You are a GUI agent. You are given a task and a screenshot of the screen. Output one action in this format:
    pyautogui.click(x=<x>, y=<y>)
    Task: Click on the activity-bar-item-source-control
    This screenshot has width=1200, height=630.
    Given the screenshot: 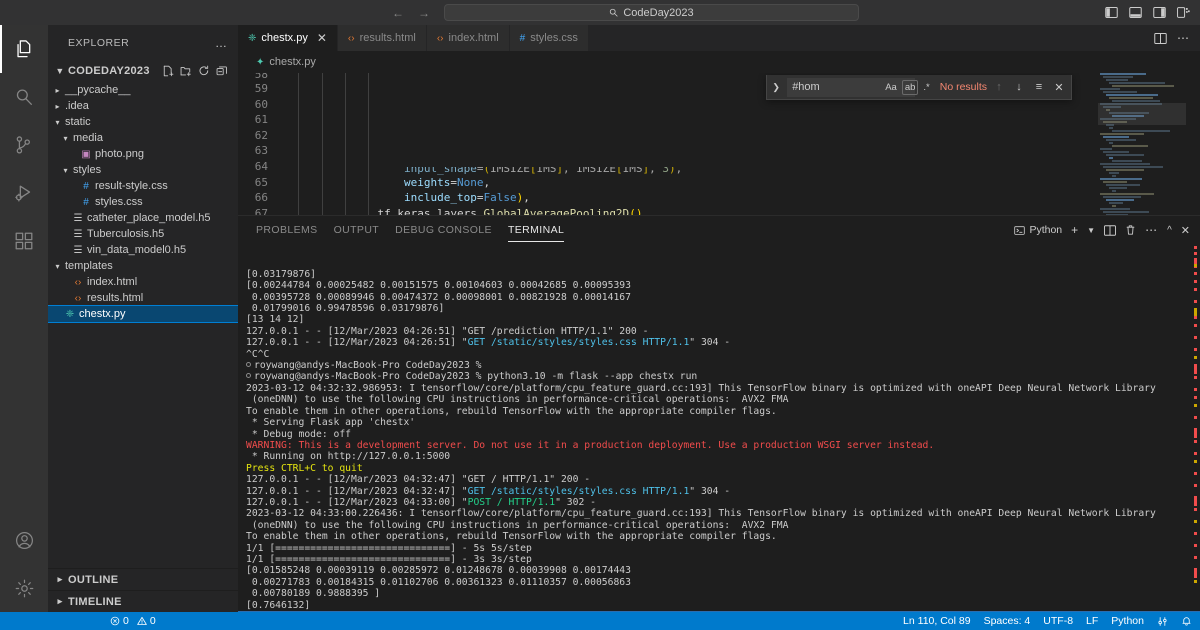 What is the action you would take?
    pyautogui.click(x=24, y=145)
    